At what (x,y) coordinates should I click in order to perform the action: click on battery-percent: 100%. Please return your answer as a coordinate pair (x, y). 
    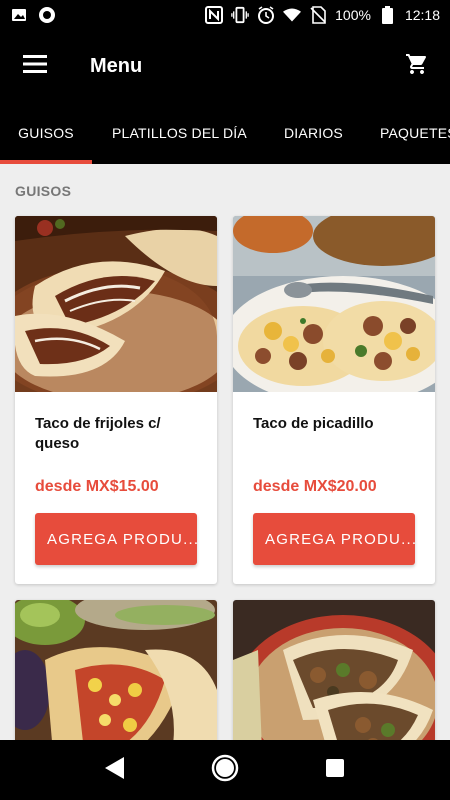
    Looking at the image, I should click on (353, 15).